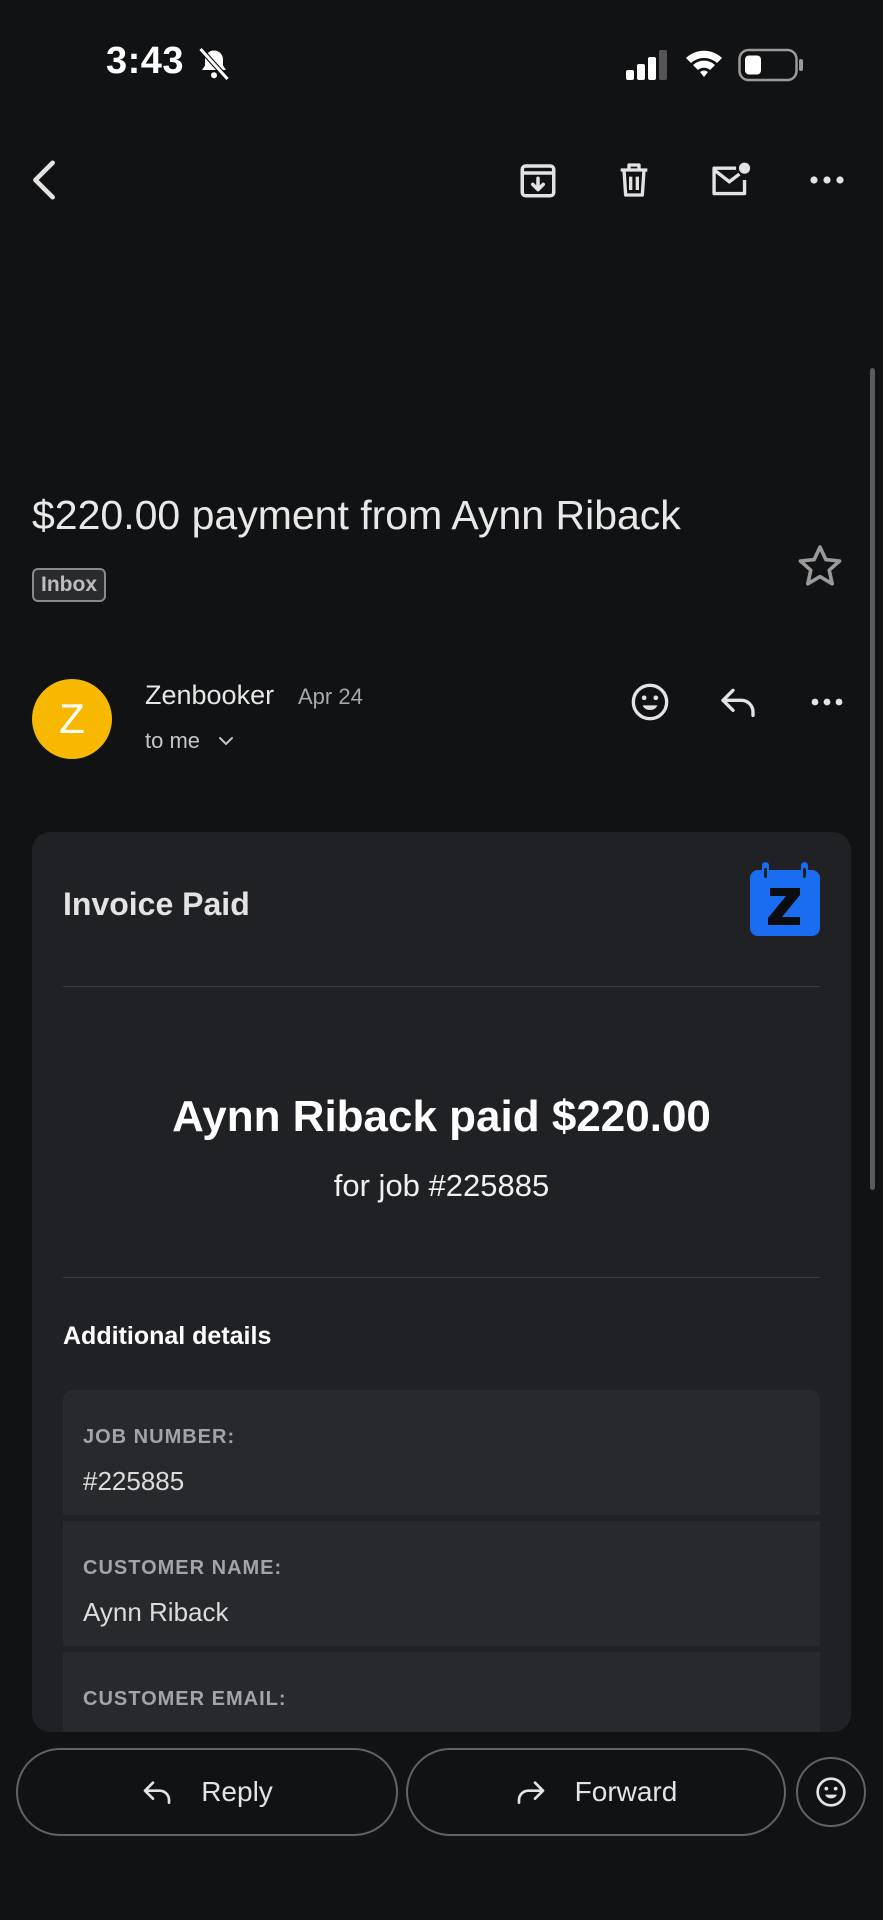  What do you see at coordinates (183, 1568) in the screenshot?
I see `detail-label: CUSTOMER NAME:` at bounding box center [183, 1568].